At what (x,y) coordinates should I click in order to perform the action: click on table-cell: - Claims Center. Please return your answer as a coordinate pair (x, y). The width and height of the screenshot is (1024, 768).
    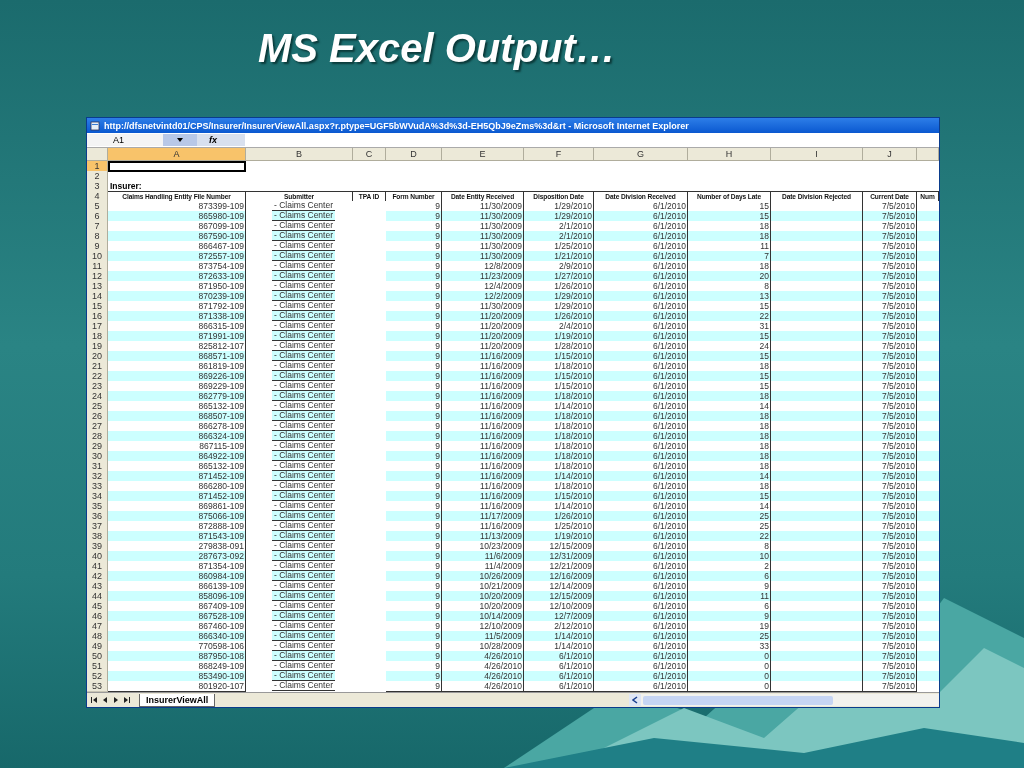
    Looking at the image, I should click on (303, 686).